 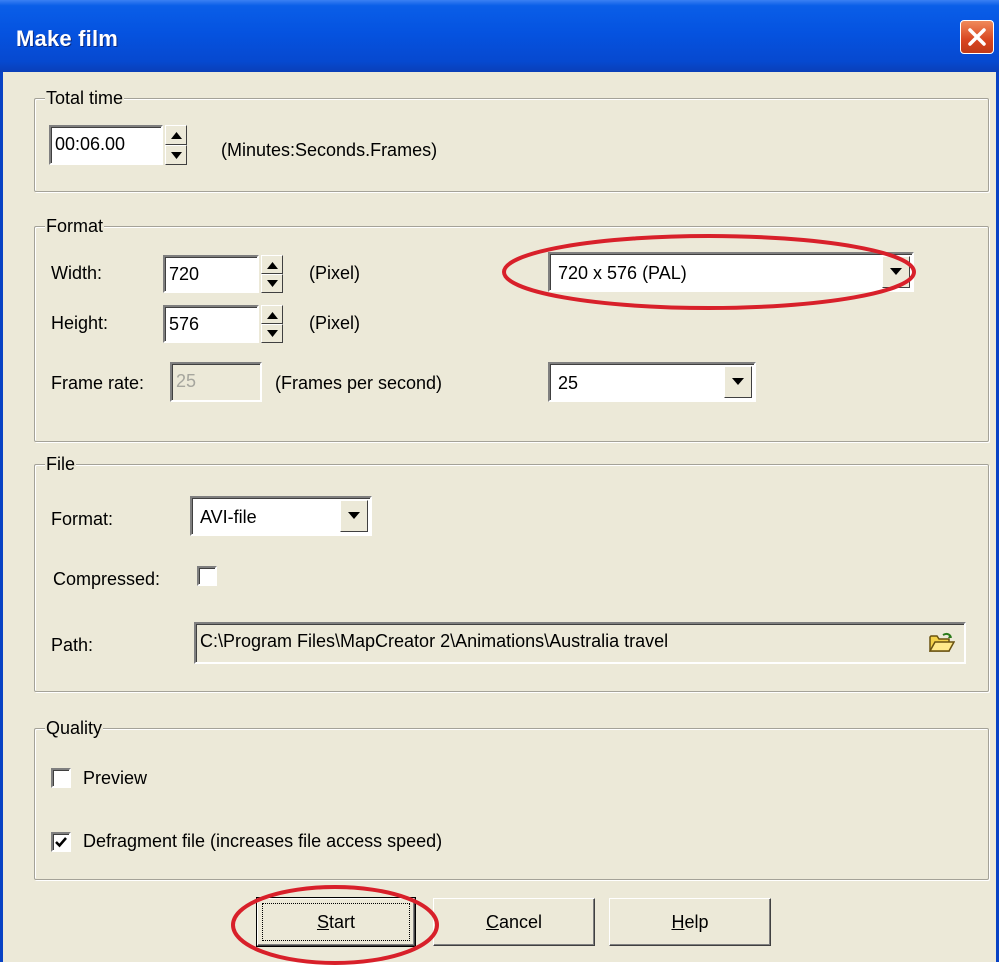 I want to click on quality-legend: Quality, so click(x=74, y=728).